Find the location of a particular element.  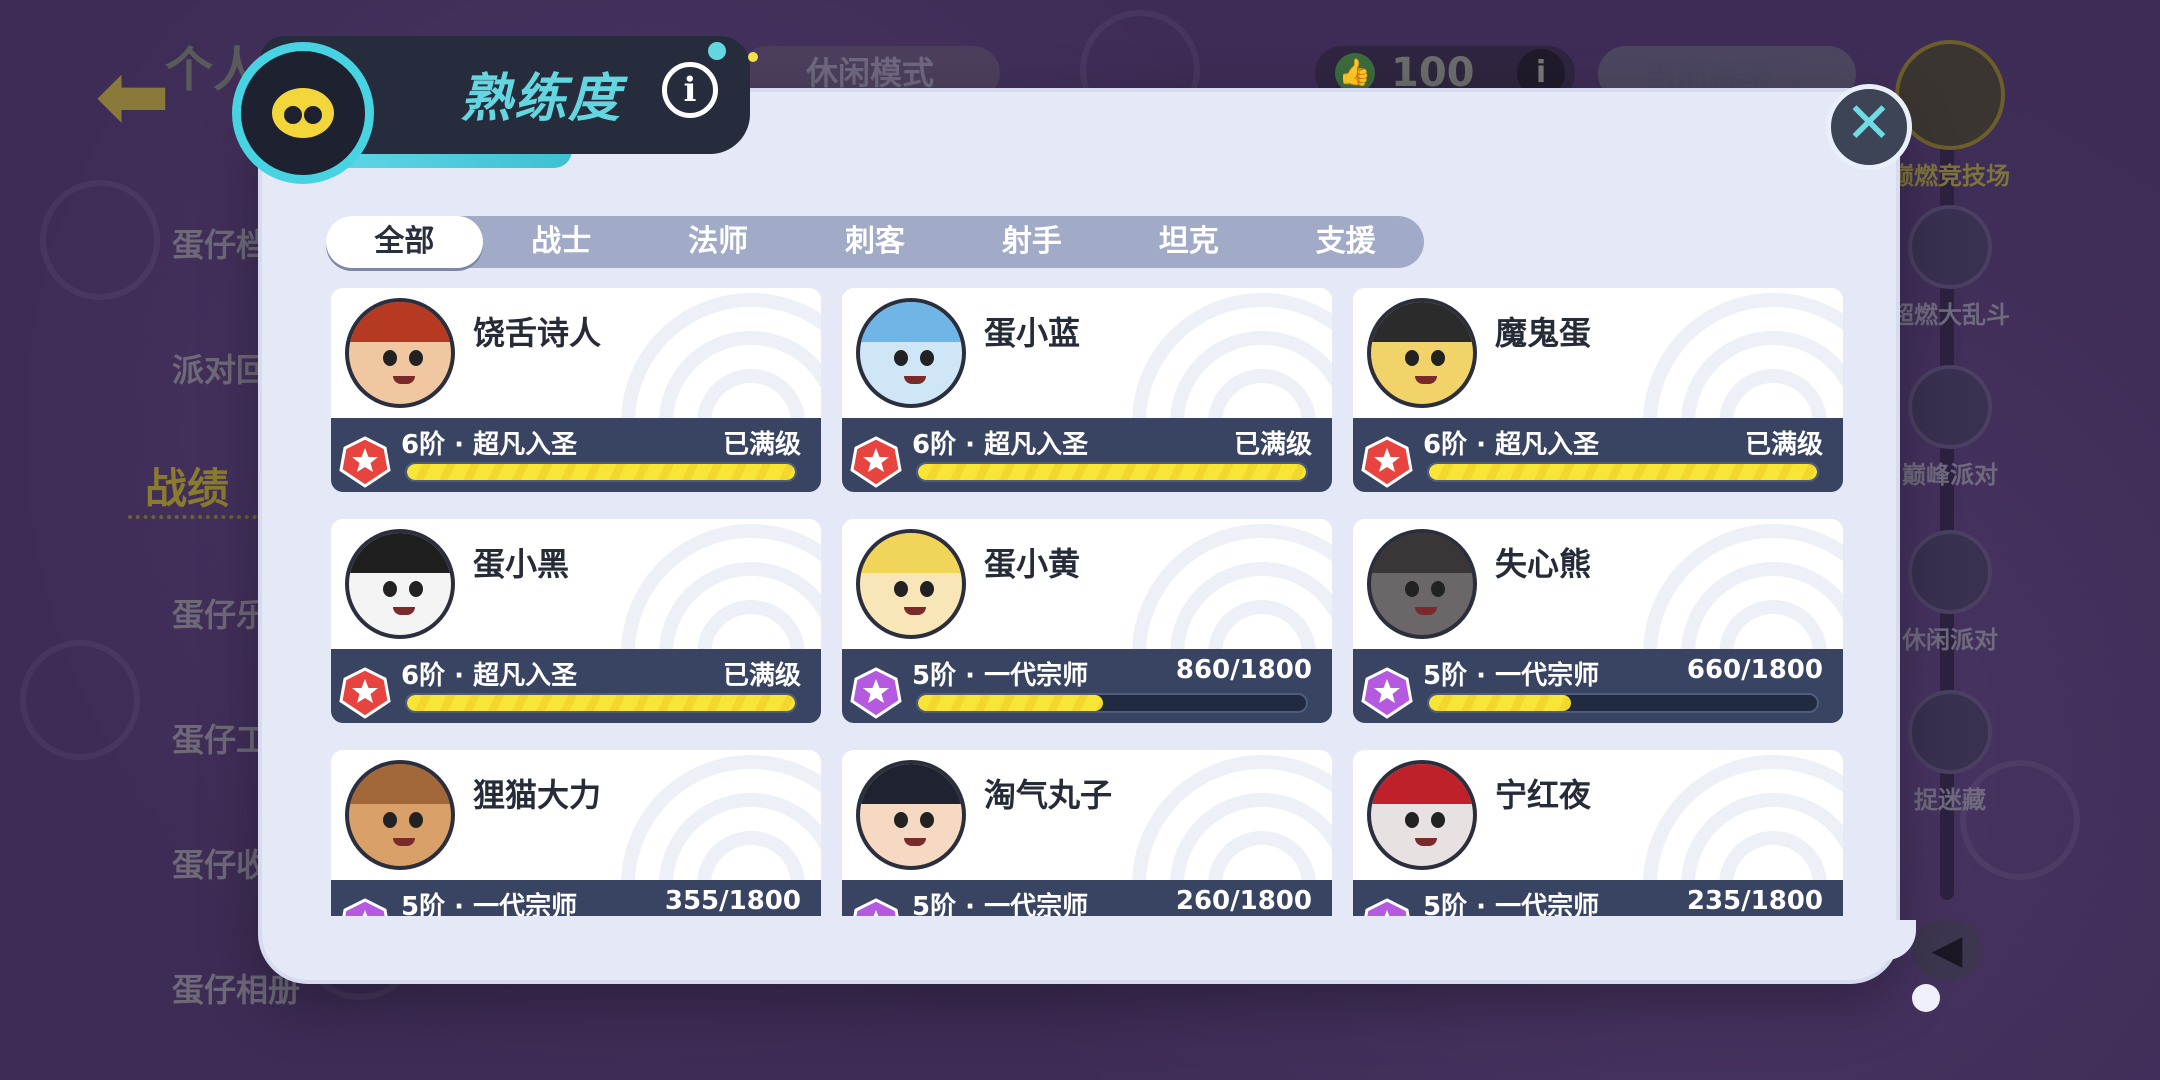

tab-assassin: 刺客 is located at coordinates (875, 242).